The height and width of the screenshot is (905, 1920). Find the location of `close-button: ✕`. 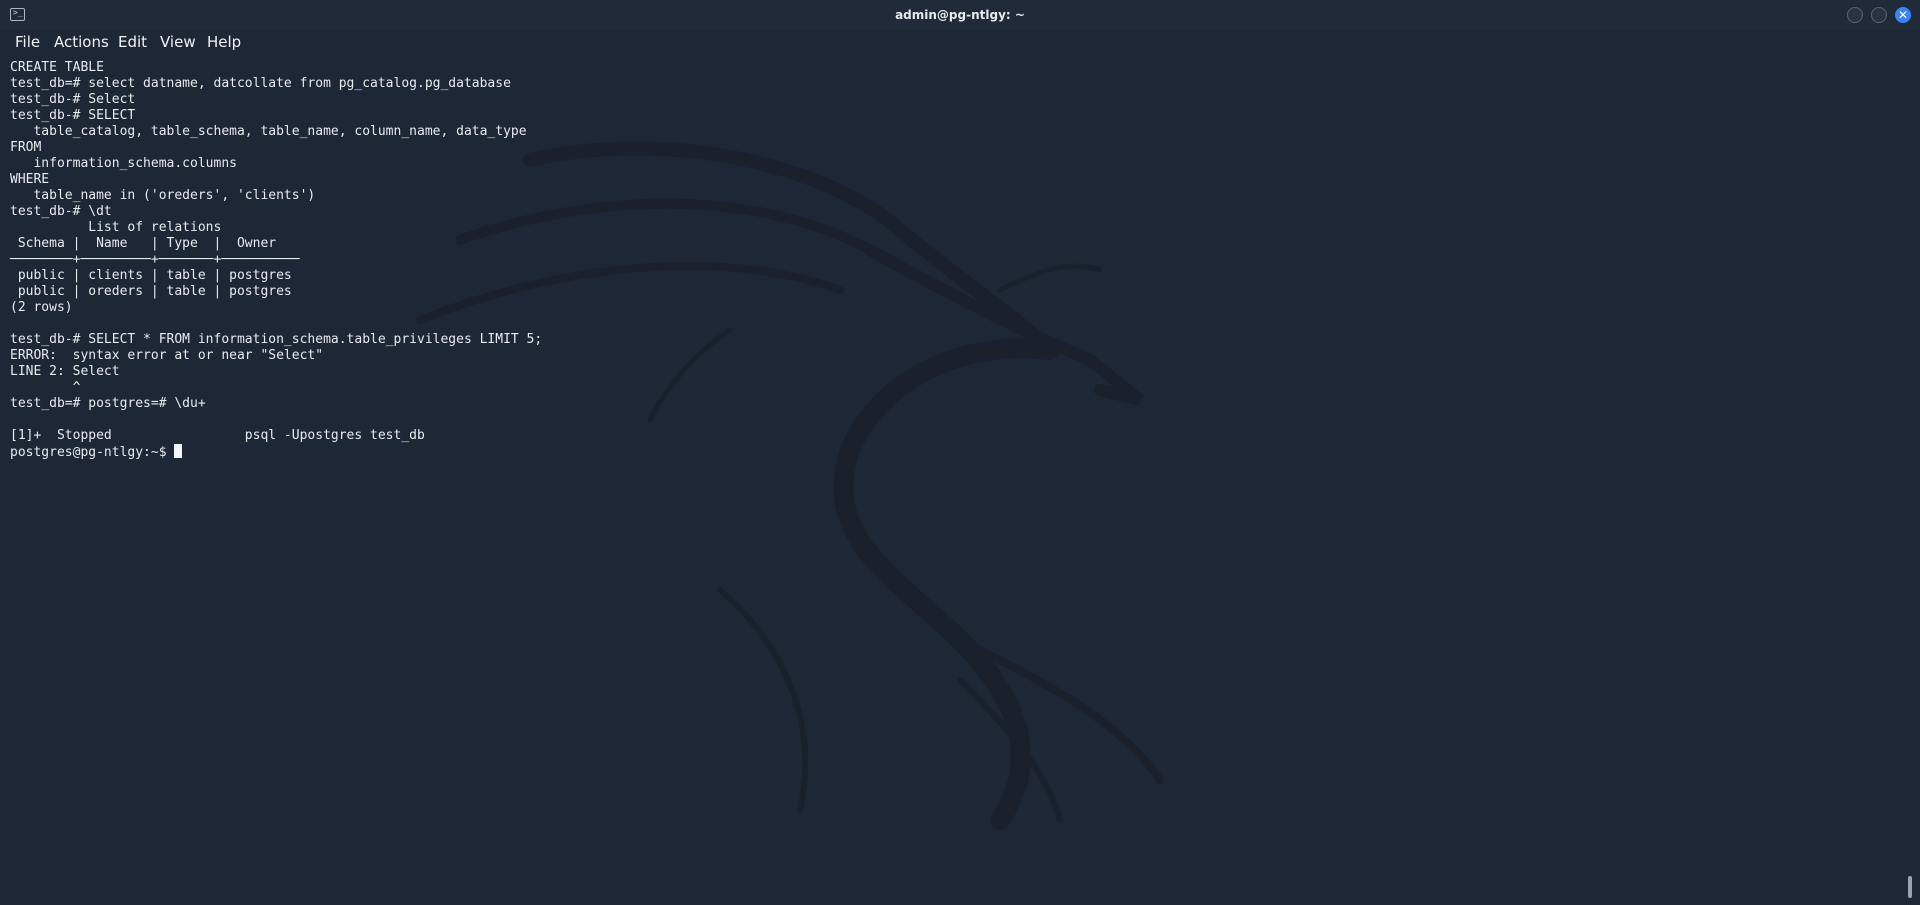

close-button: ✕ is located at coordinates (1903, 15).